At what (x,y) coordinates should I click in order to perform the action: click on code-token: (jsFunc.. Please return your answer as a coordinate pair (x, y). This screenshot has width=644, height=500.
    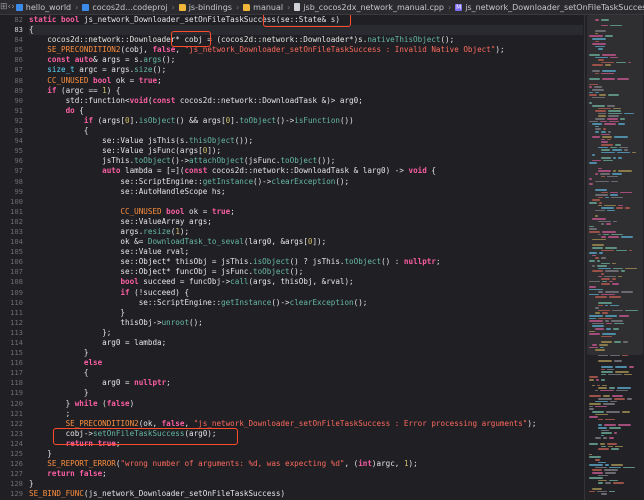
    Looking at the image, I should click on (262, 161).